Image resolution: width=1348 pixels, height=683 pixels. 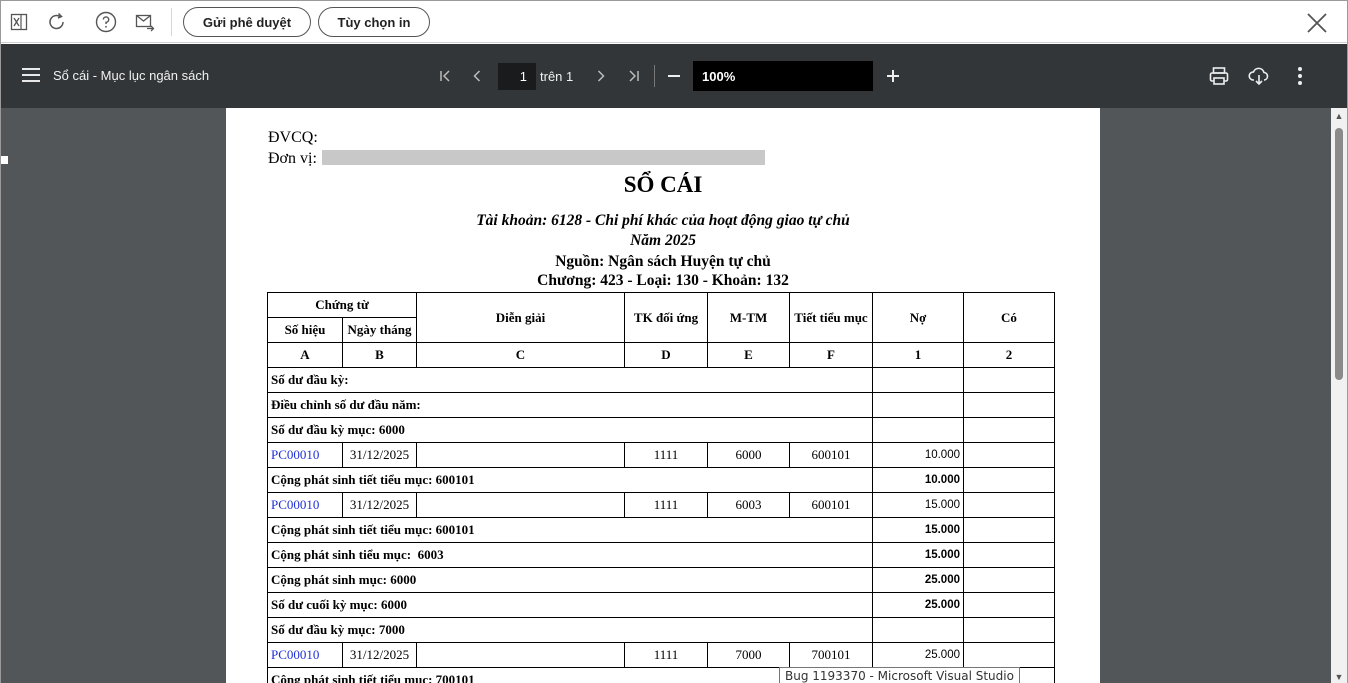 I want to click on document-title: Sổ cái - Mục lục ngân sách, so click(x=131, y=75).